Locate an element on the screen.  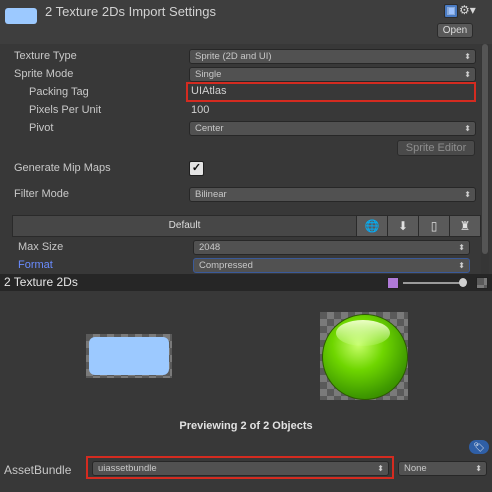
packing-tag-label: Packing Tag is located at coordinates (59, 92).